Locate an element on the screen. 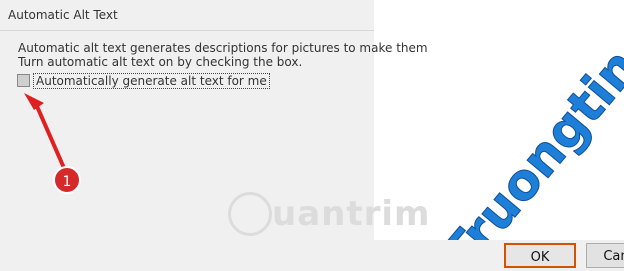 The width and height of the screenshot is (624, 271). cancel-button: Can is located at coordinates (605, 255).